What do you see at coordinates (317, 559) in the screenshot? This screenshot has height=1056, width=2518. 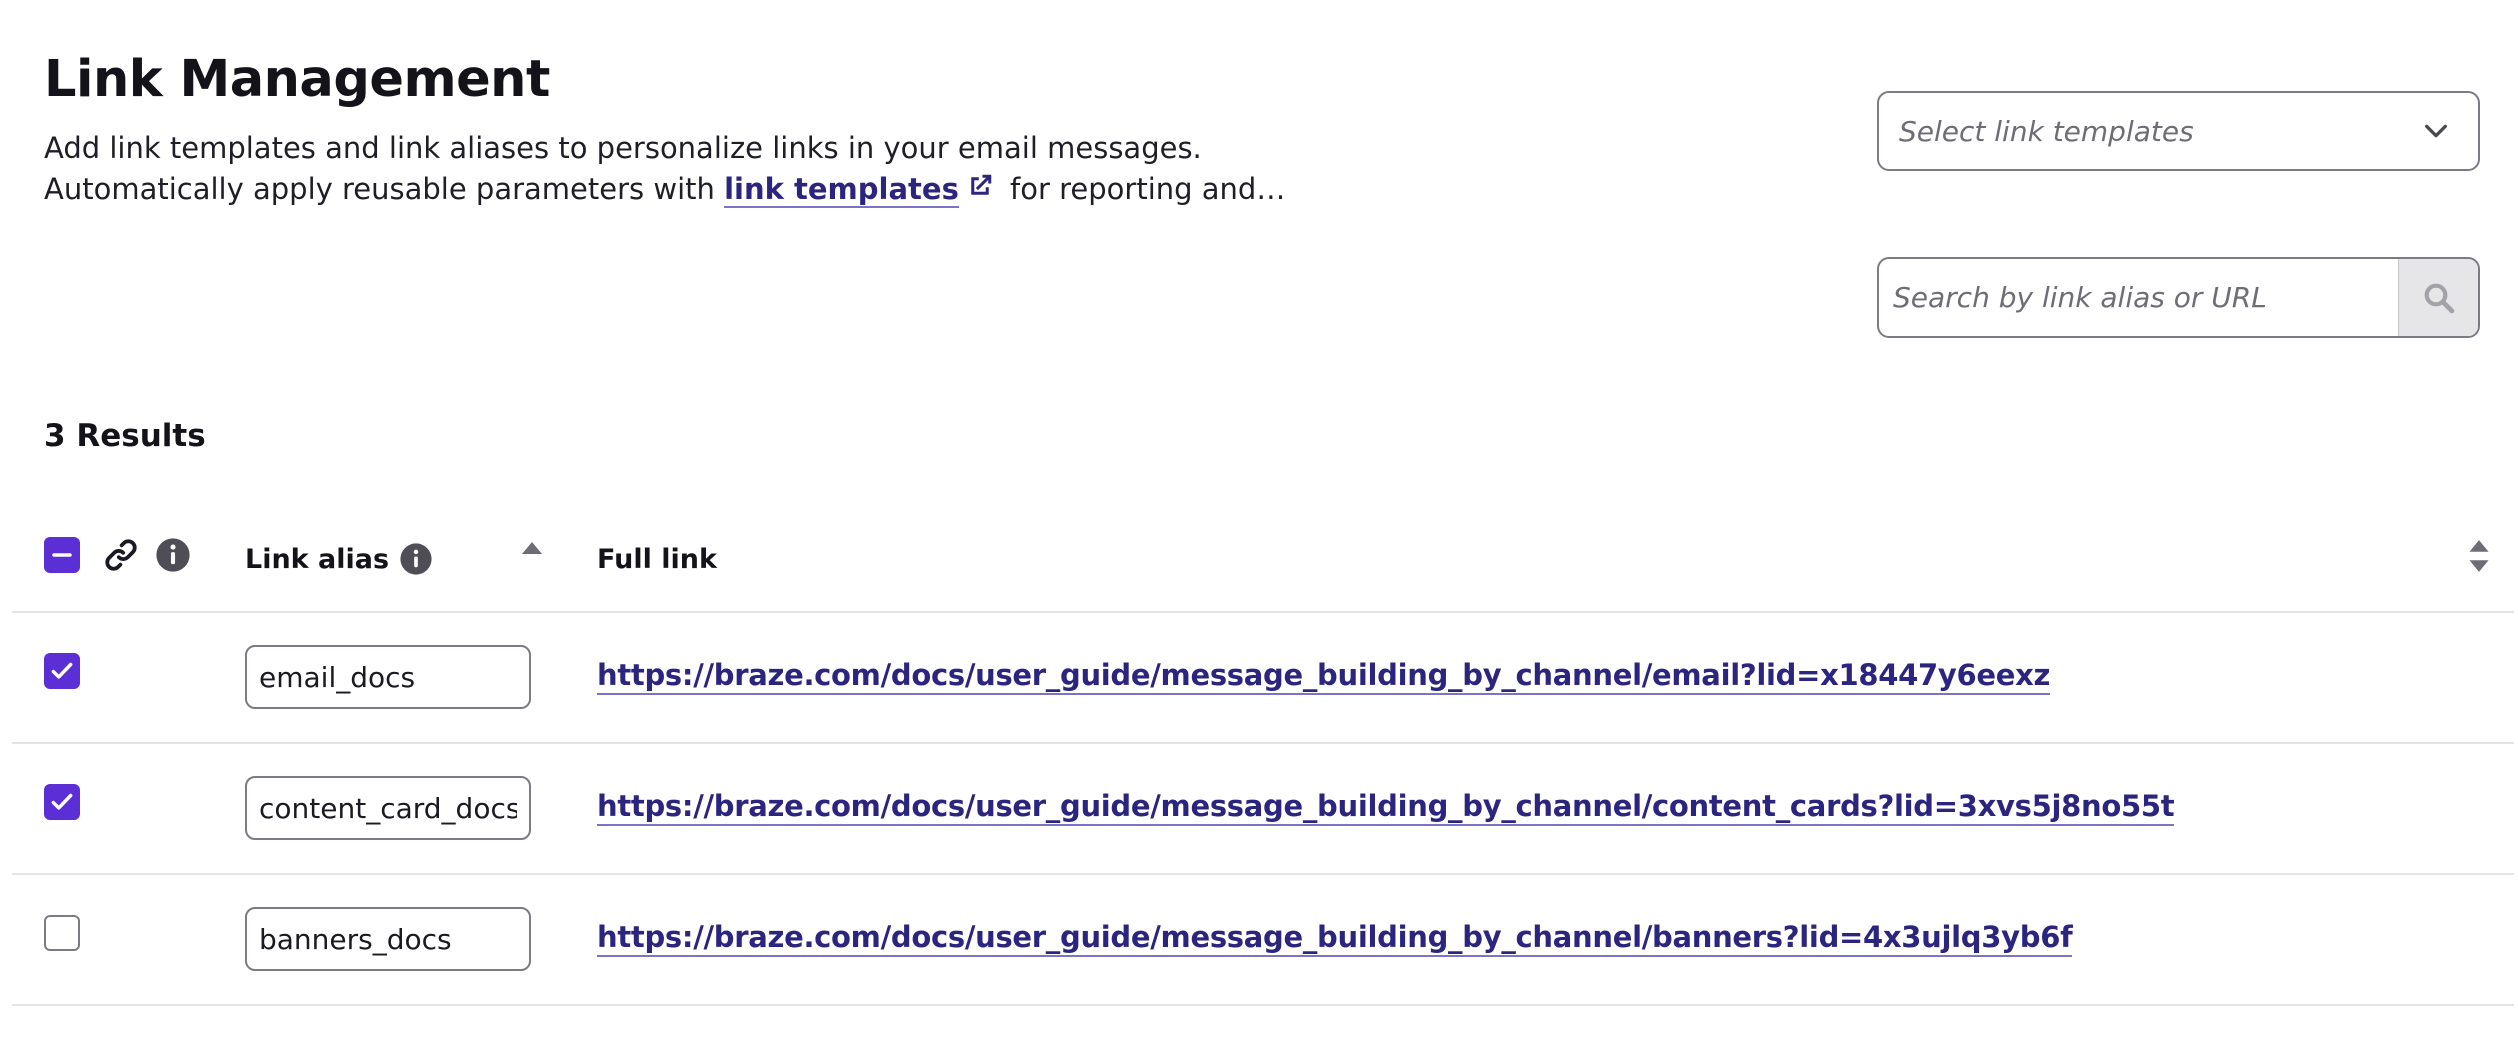 I see `column-label-link-alias: Link alias` at bounding box center [317, 559].